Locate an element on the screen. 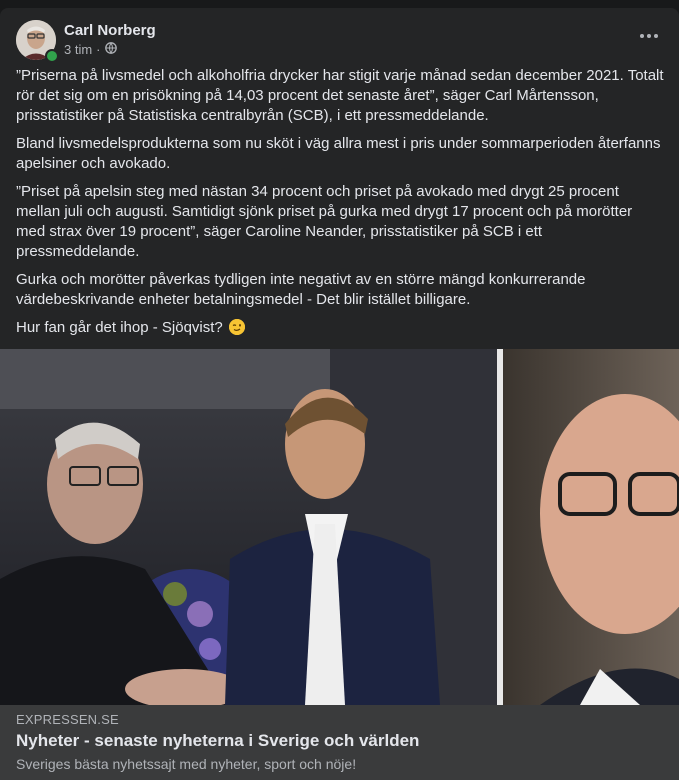 This screenshot has height=780, width=679. globe-icon is located at coordinates (110, 49).